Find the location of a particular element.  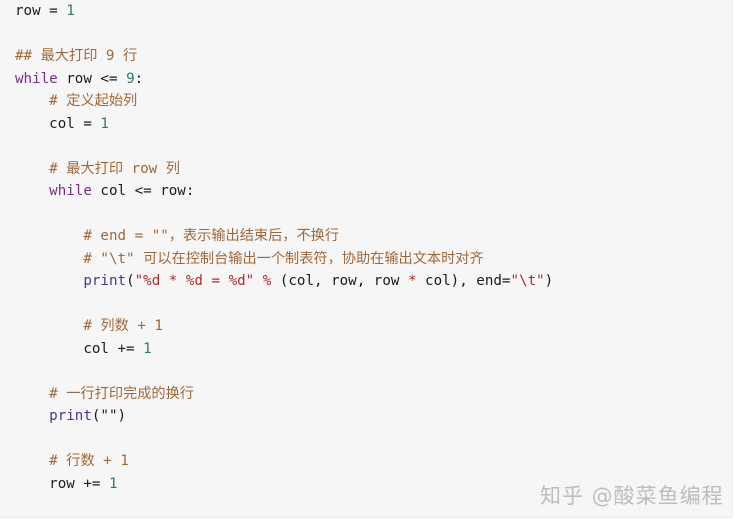

code-token-plain: (col, row, row is located at coordinates (339, 281).